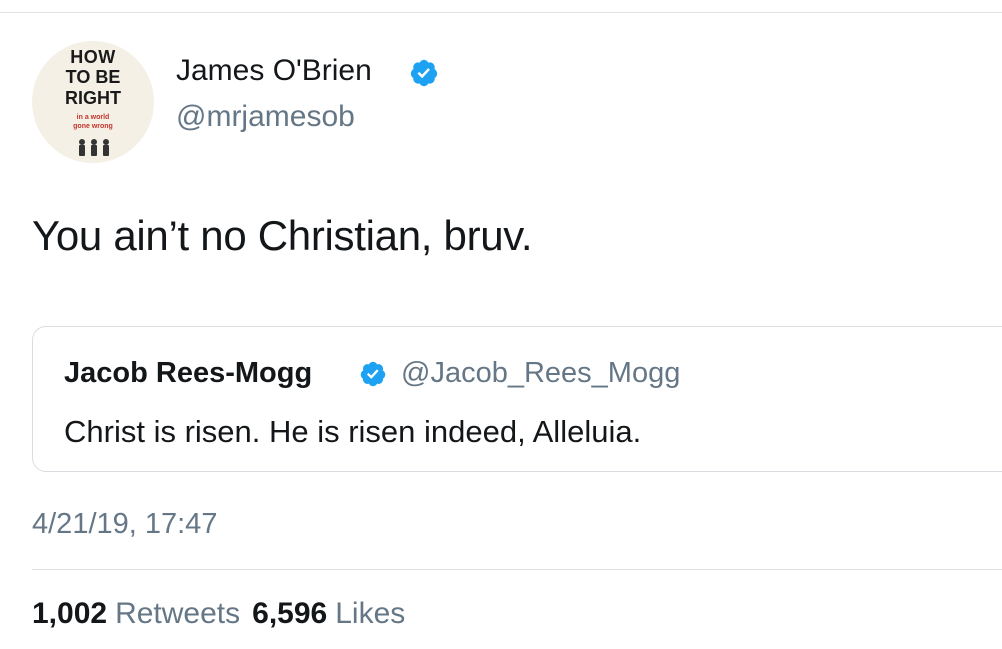 The height and width of the screenshot is (649, 1002). What do you see at coordinates (274, 71) in the screenshot?
I see `author-display-name: James O'Brien` at bounding box center [274, 71].